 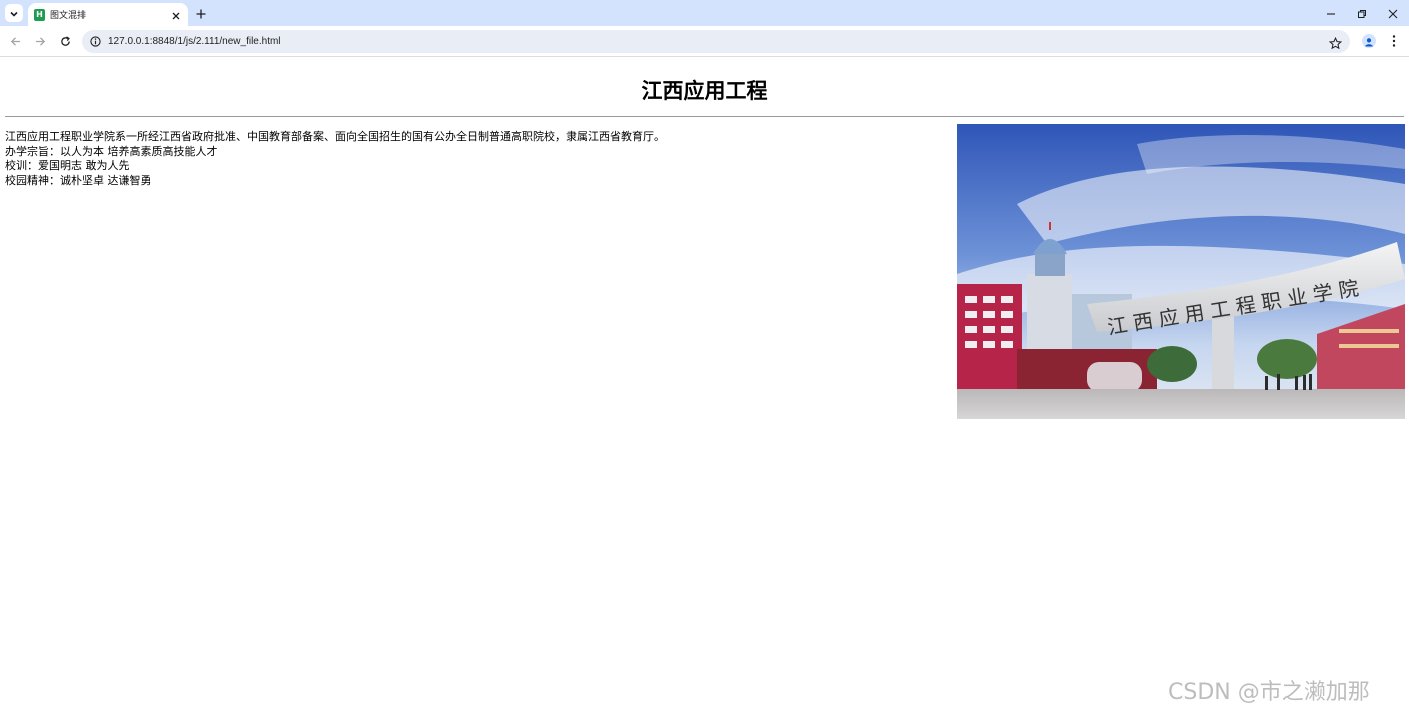 I want to click on new-tab-button, so click(x=201, y=13).